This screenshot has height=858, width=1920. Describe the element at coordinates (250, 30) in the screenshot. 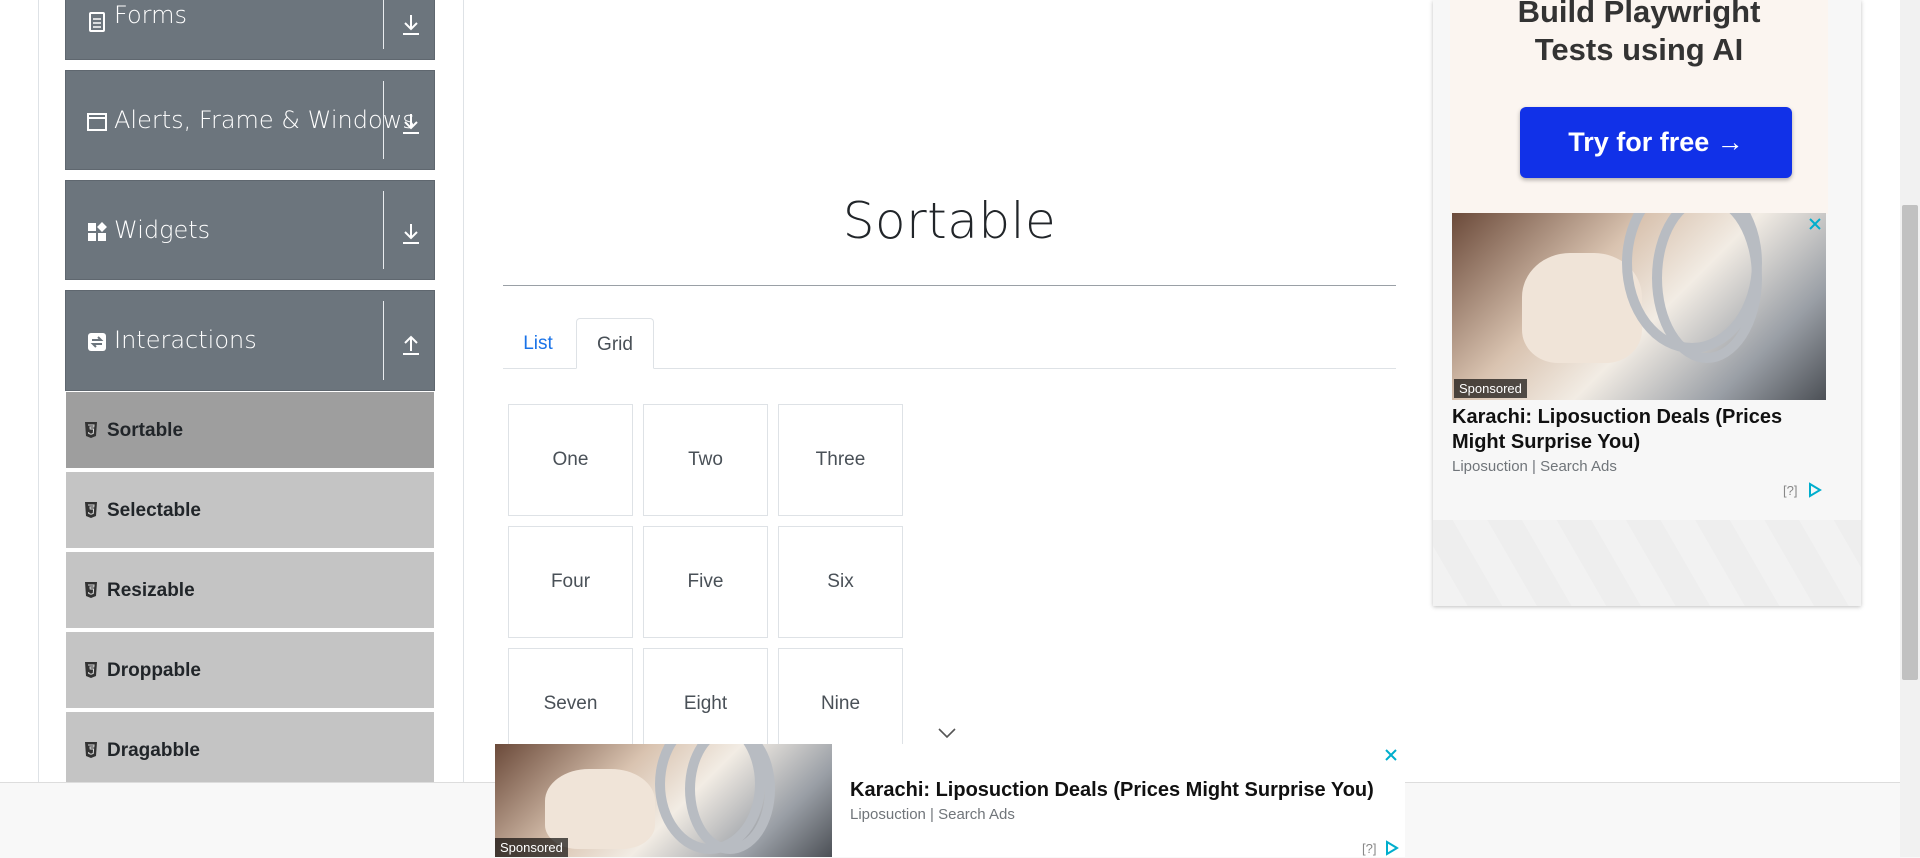

I see `sidebar-group-forms: Forms` at that location.